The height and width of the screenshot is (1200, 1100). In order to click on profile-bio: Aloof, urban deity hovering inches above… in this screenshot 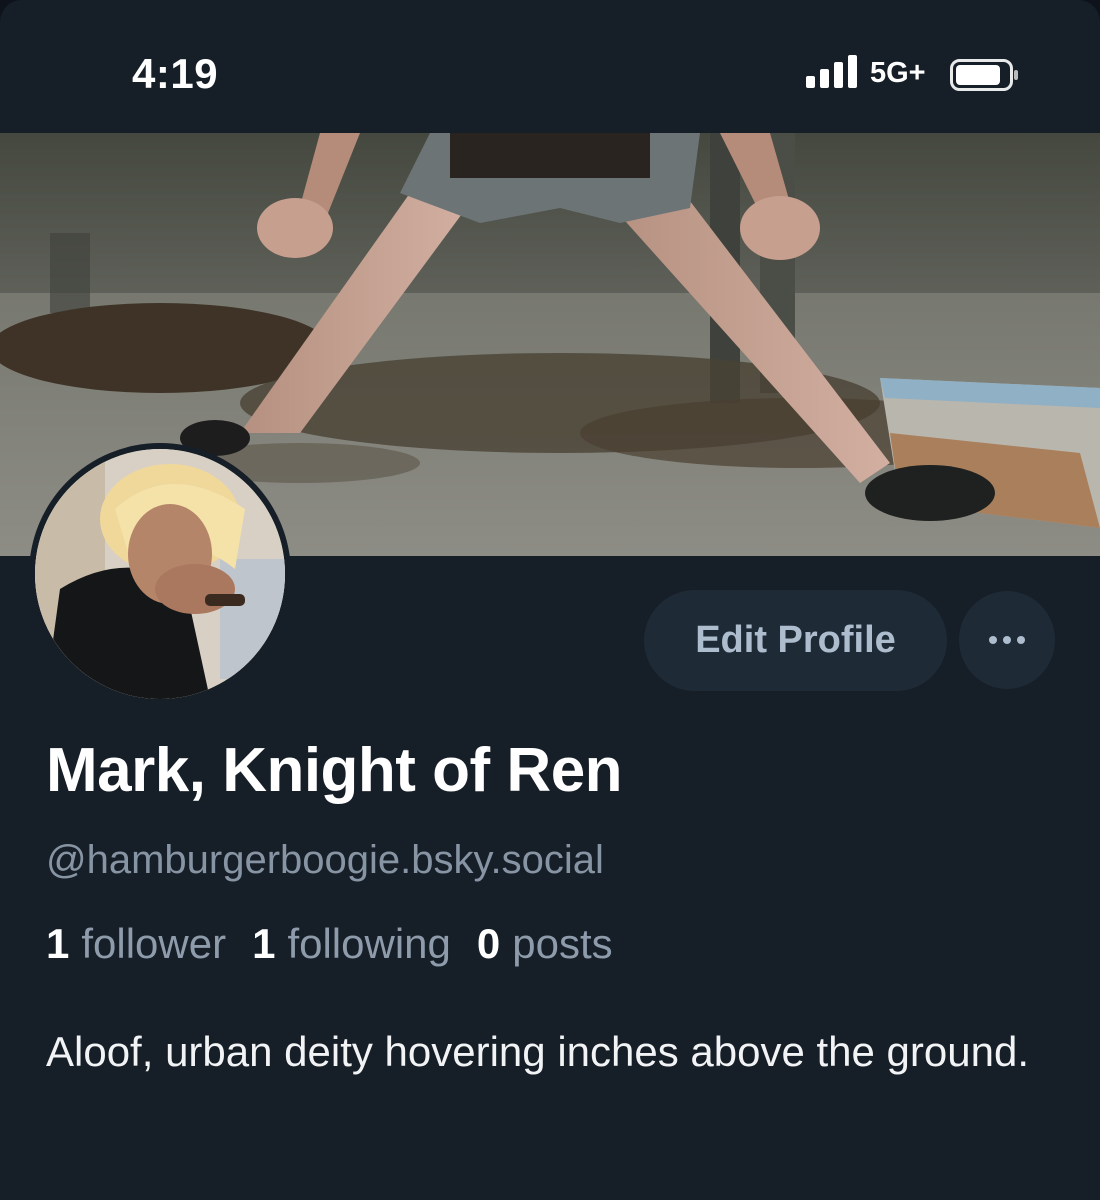, I will do `click(538, 1051)`.